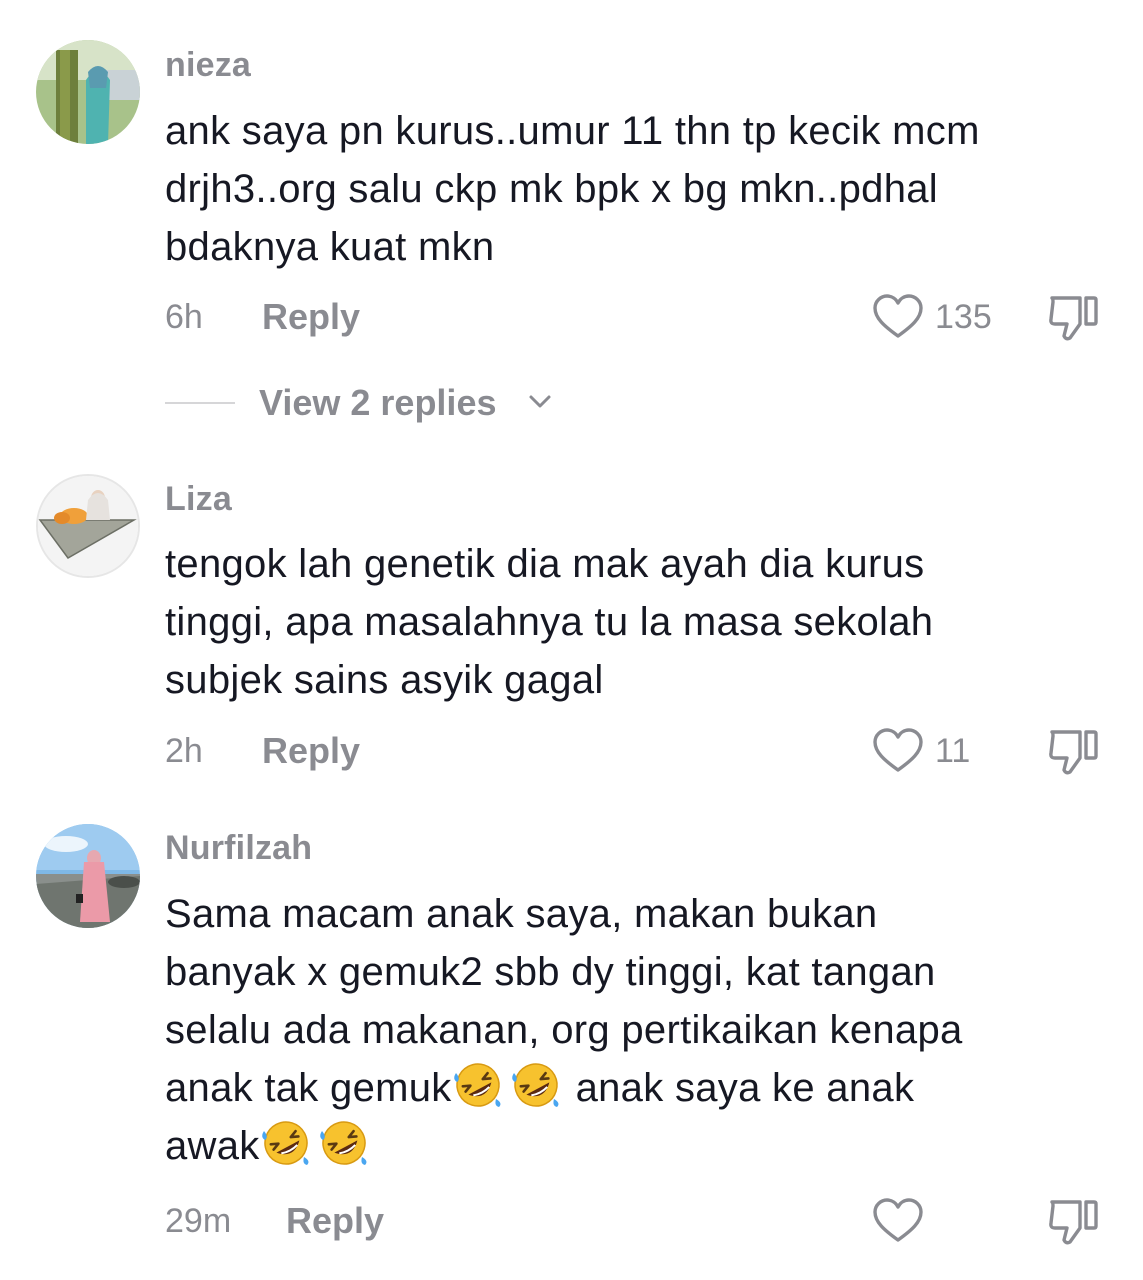  What do you see at coordinates (184, 317) in the screenshot?
I see `comment-timestamp: 6h` at bounding box center [184, 317].